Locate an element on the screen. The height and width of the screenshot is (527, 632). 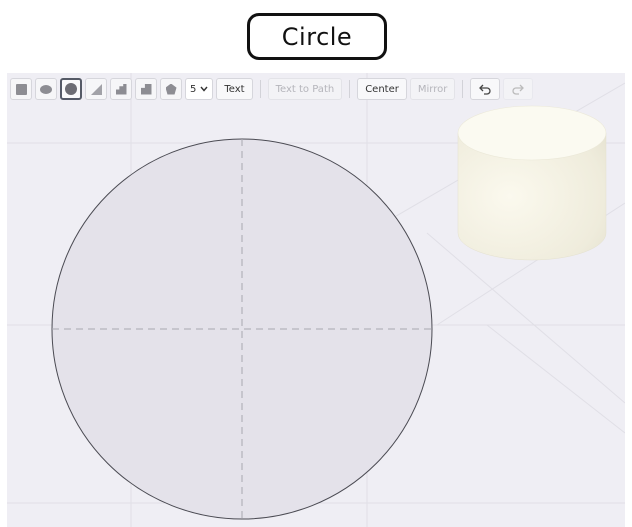
triangle-icon is located at coordinates (96, 89).